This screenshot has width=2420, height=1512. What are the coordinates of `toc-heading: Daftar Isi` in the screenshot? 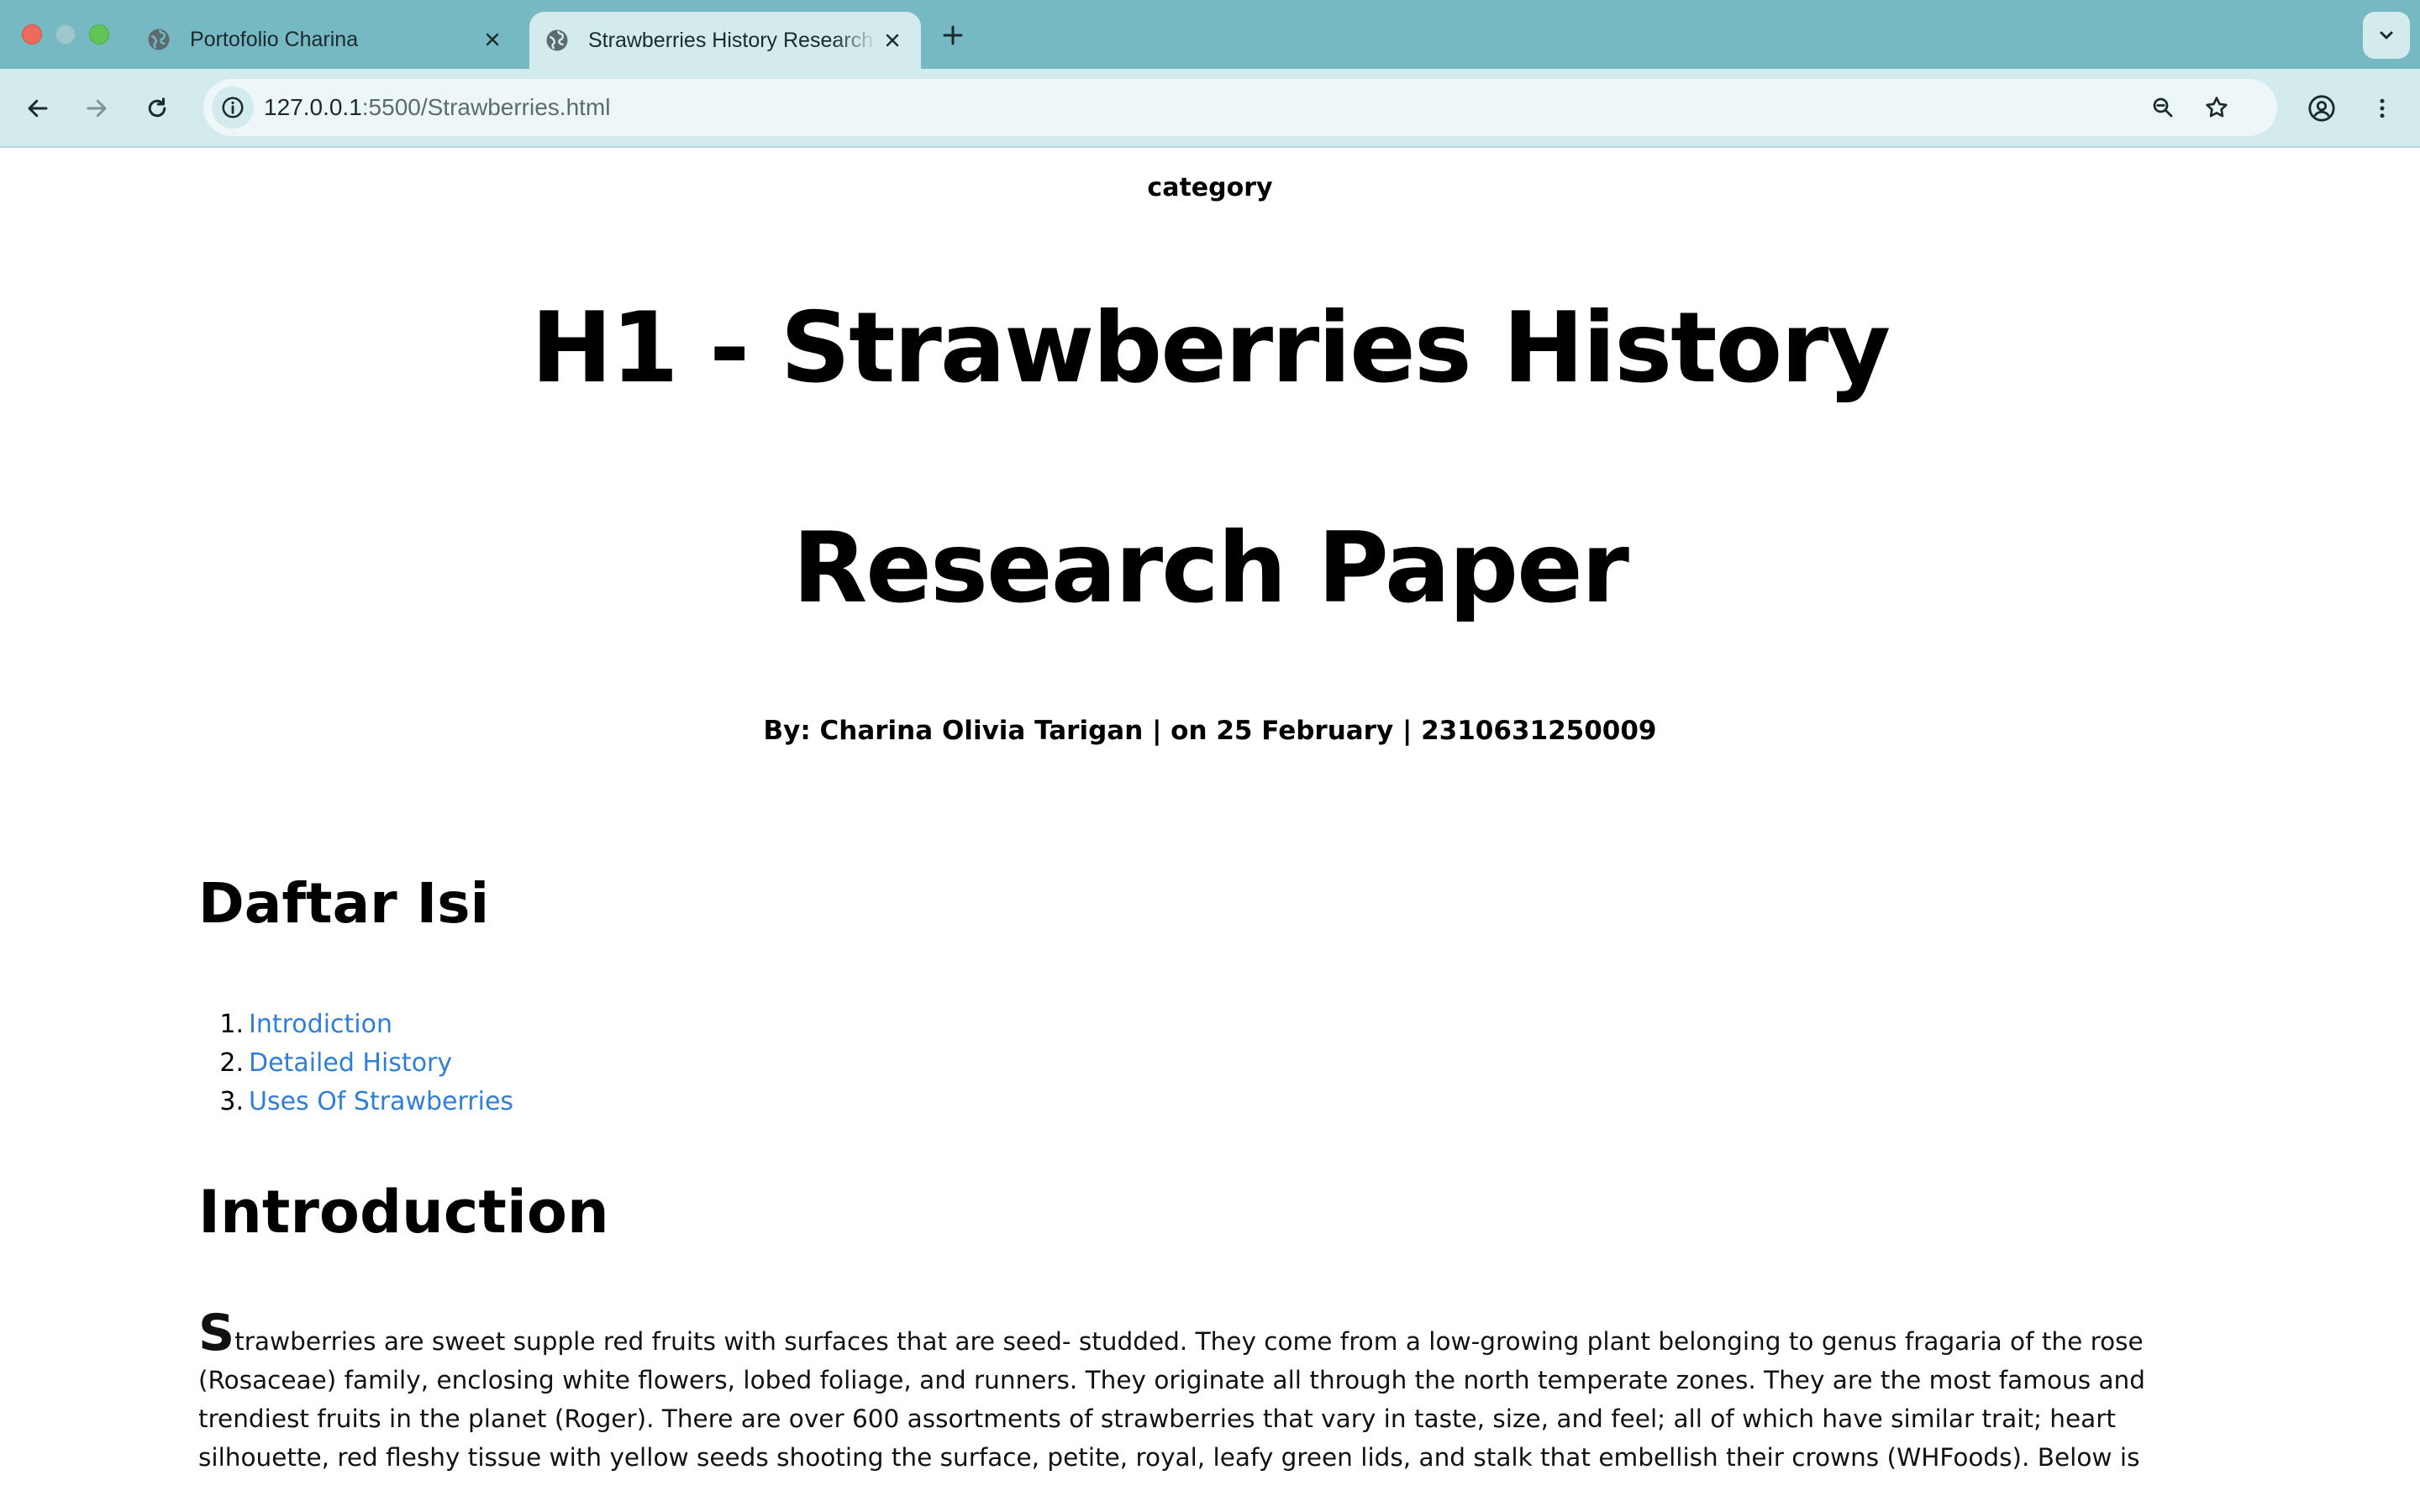 It's located at (344, 903).